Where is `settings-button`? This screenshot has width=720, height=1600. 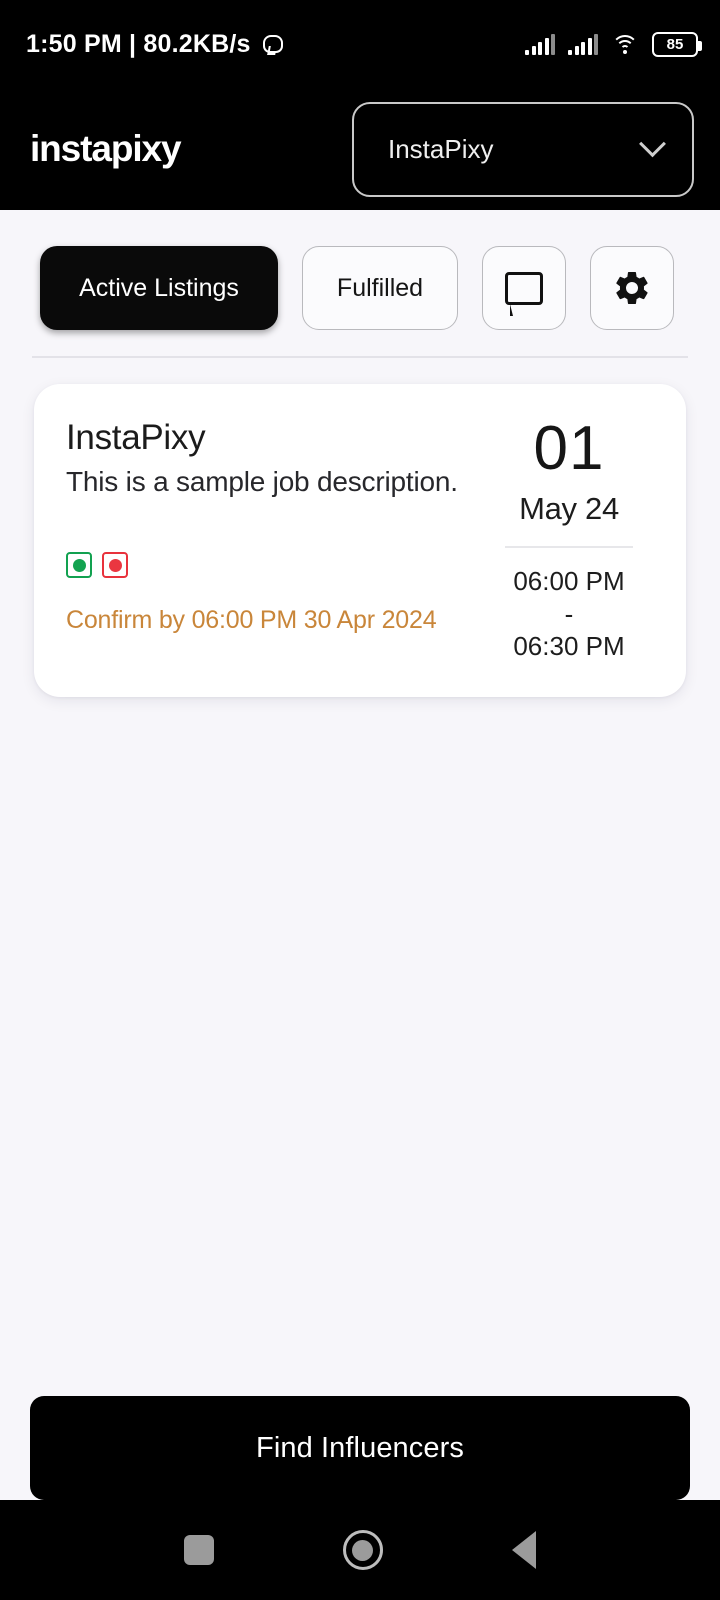
settings-button is located at coordinates (632, 288).